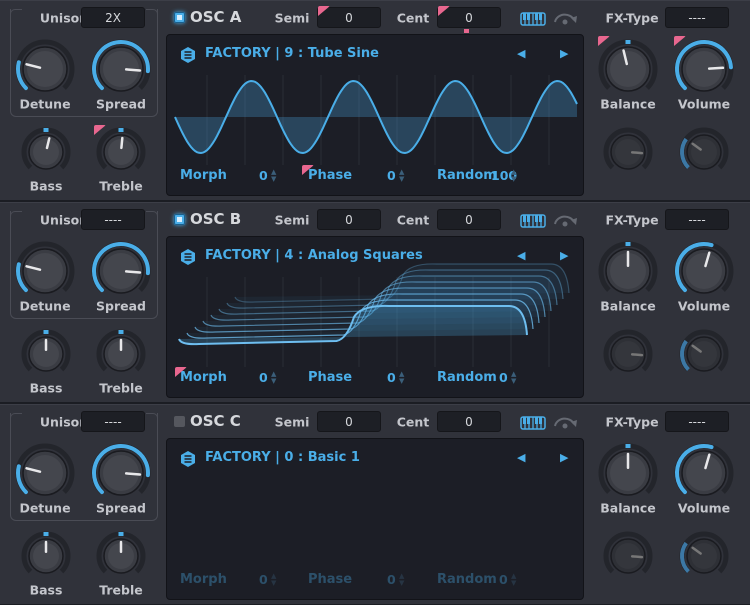 The image size is (750, 605). I want to click on preset-name: FACTORY | 4 : Analog Squares, so click(314, 255).